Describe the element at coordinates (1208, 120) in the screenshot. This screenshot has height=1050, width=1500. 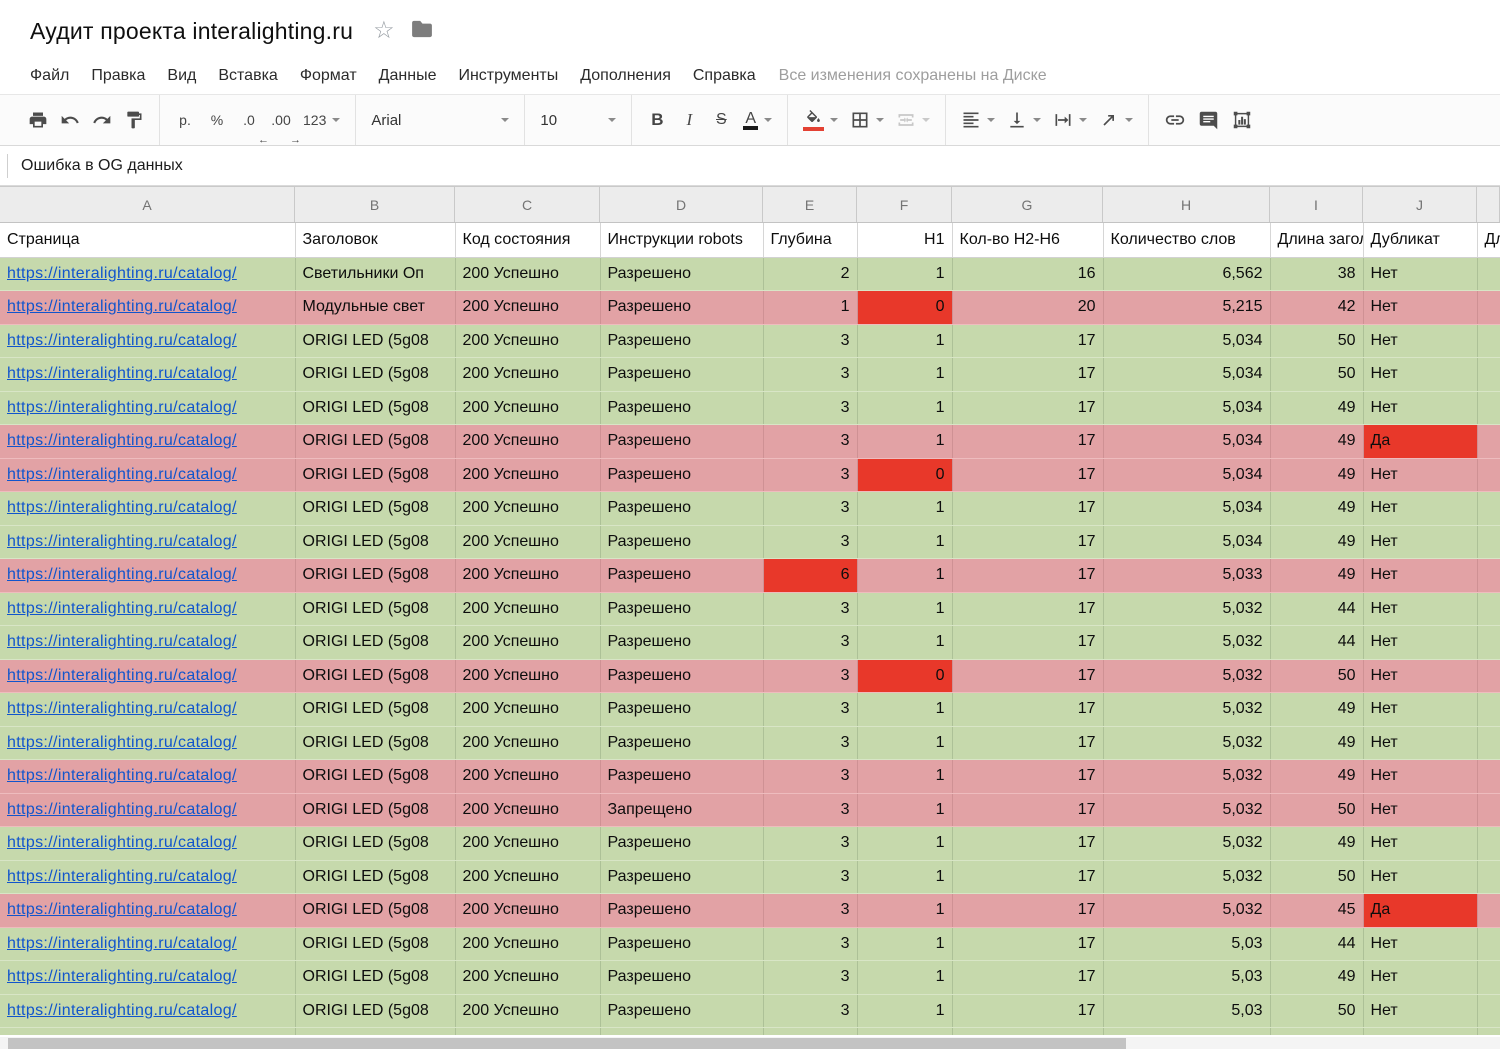
I see `insert-comment-button` at that location.